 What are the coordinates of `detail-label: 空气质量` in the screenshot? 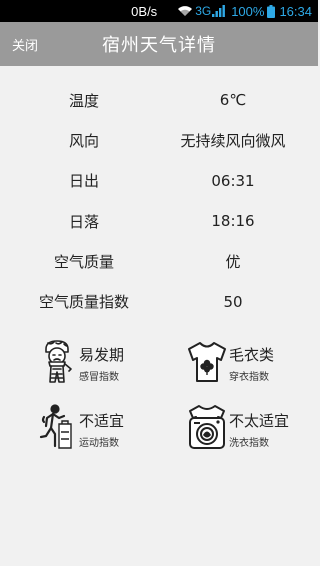 It's located at (83, 261).